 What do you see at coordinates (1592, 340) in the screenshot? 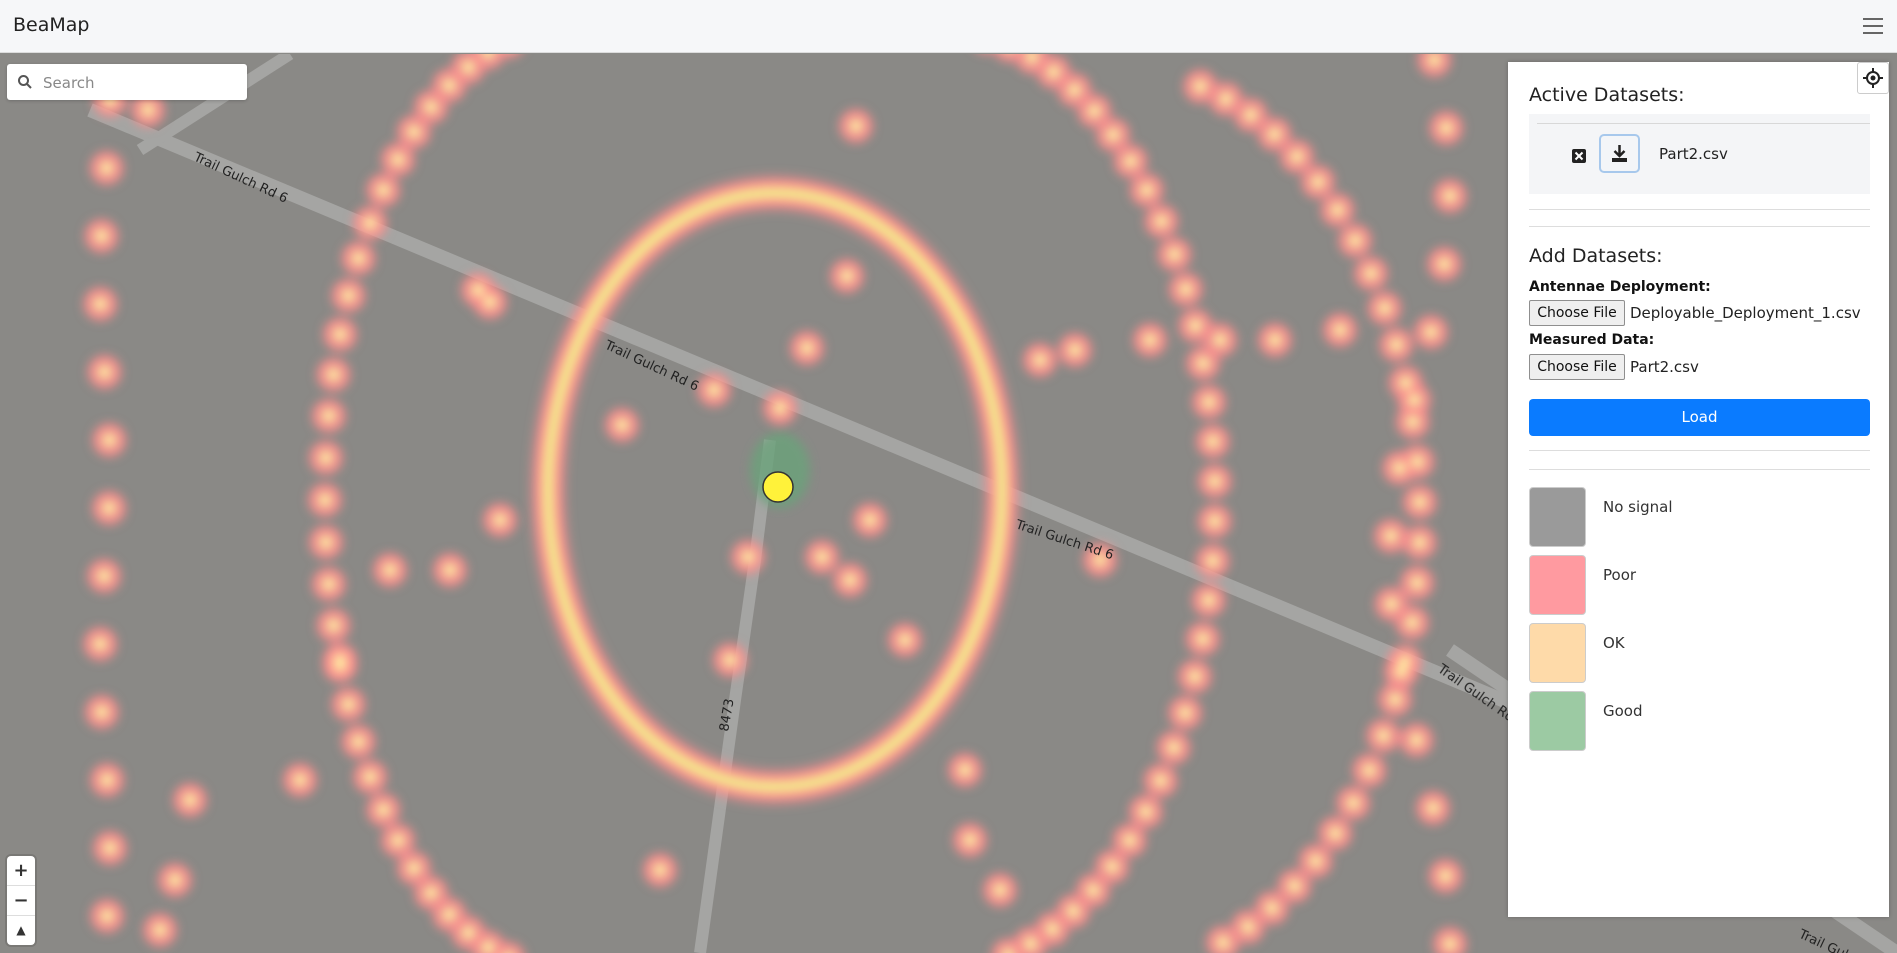
I see `measured-label: Measured Data:` at bounding box center [1592, 340].